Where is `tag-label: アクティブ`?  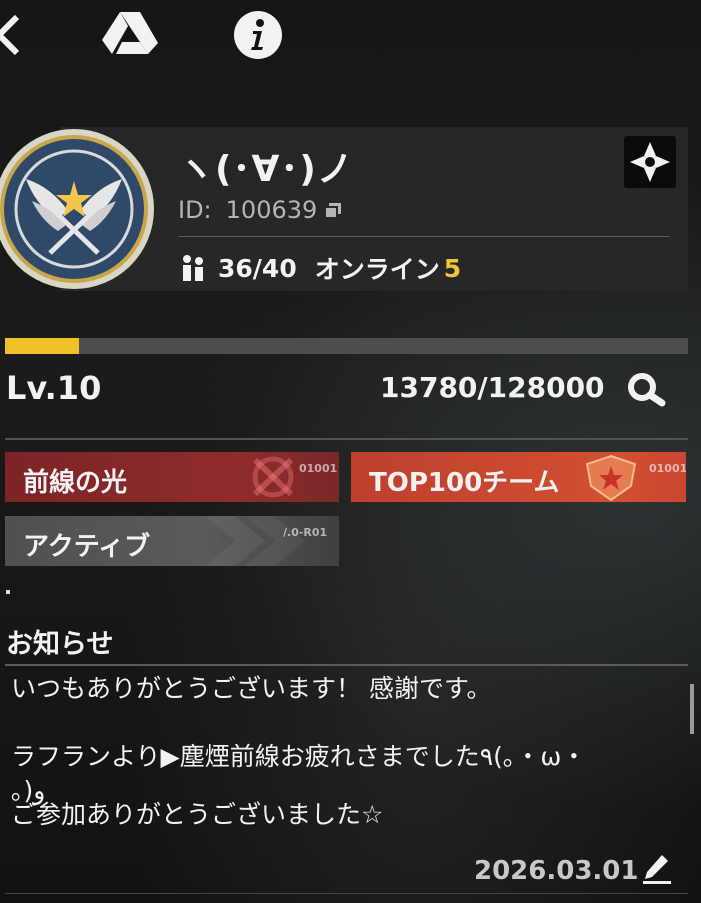
tag-label: アクティブ is located at coordinates (87, 547).